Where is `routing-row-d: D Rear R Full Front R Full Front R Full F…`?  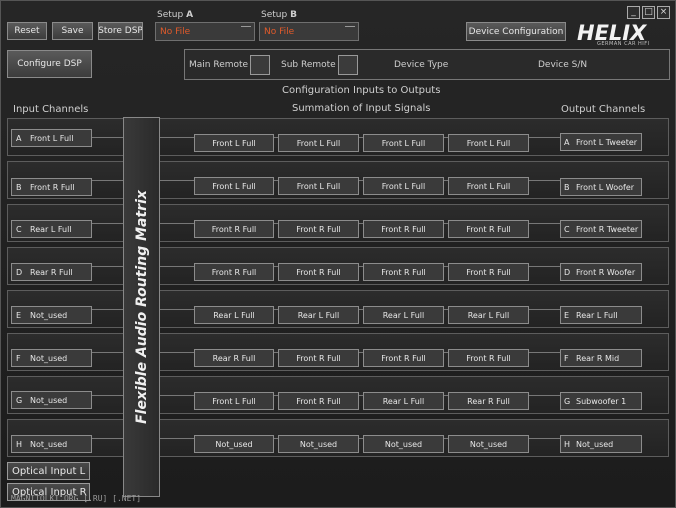
routing-row-d: D Rear R Full Front R Full Front R Full F… is located at coordinates (338, 266).